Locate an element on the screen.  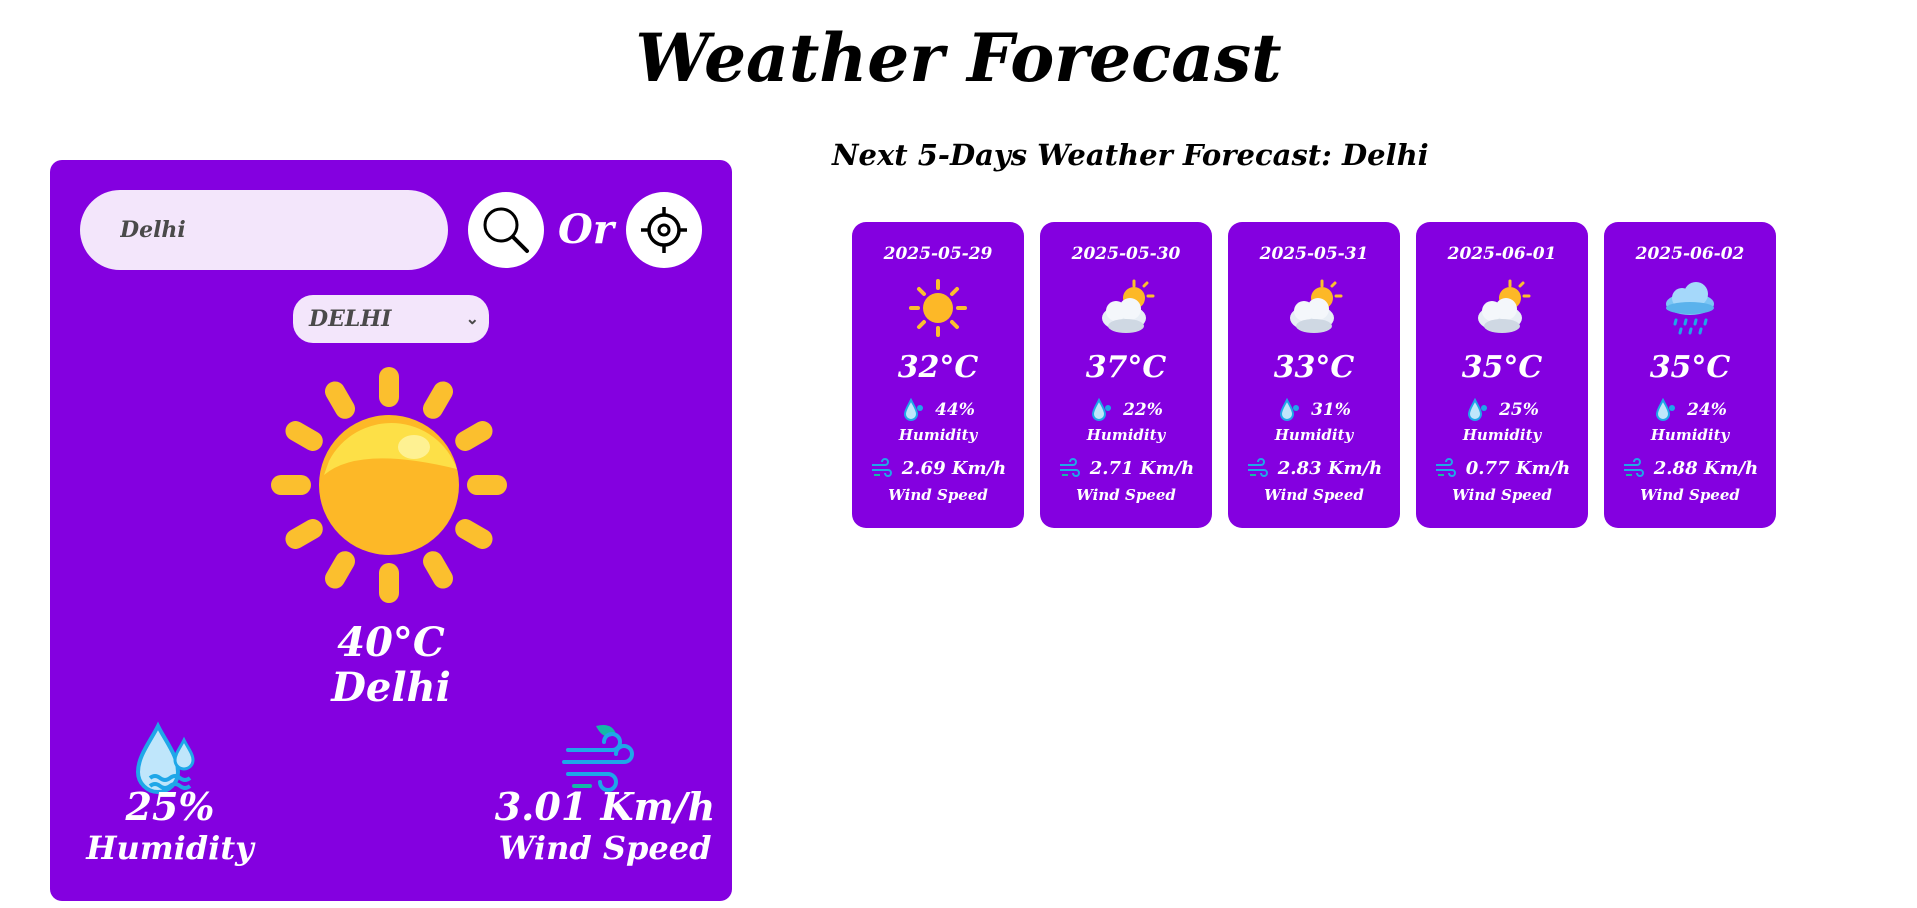
search-button is located at coordinates (506, 230).